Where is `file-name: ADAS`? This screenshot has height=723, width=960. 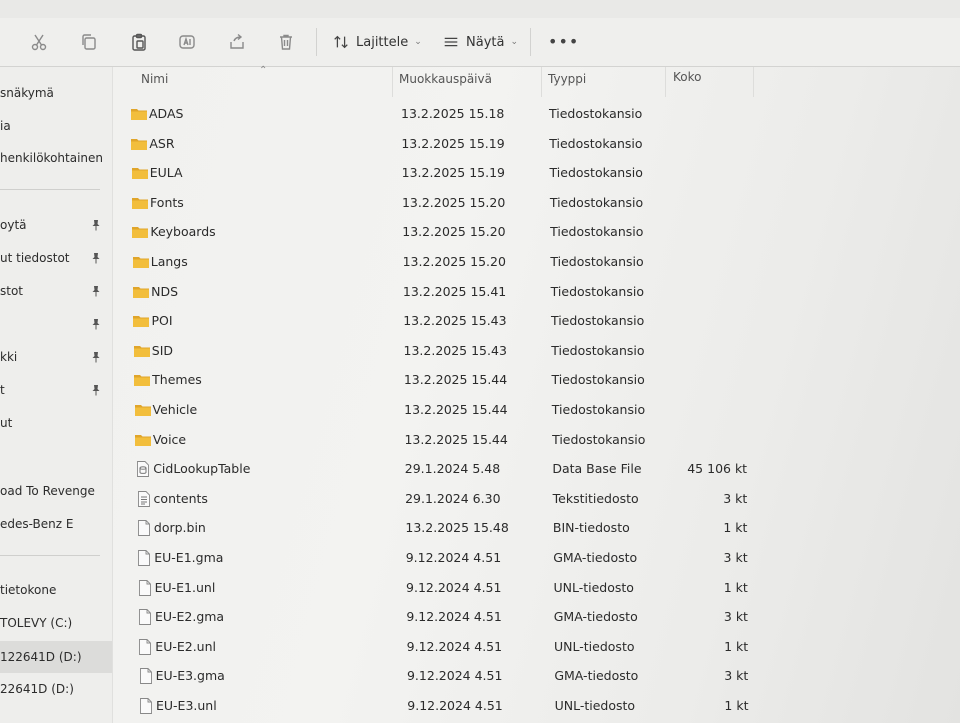
file-name: ADAS is located at coordinates (166, 113).